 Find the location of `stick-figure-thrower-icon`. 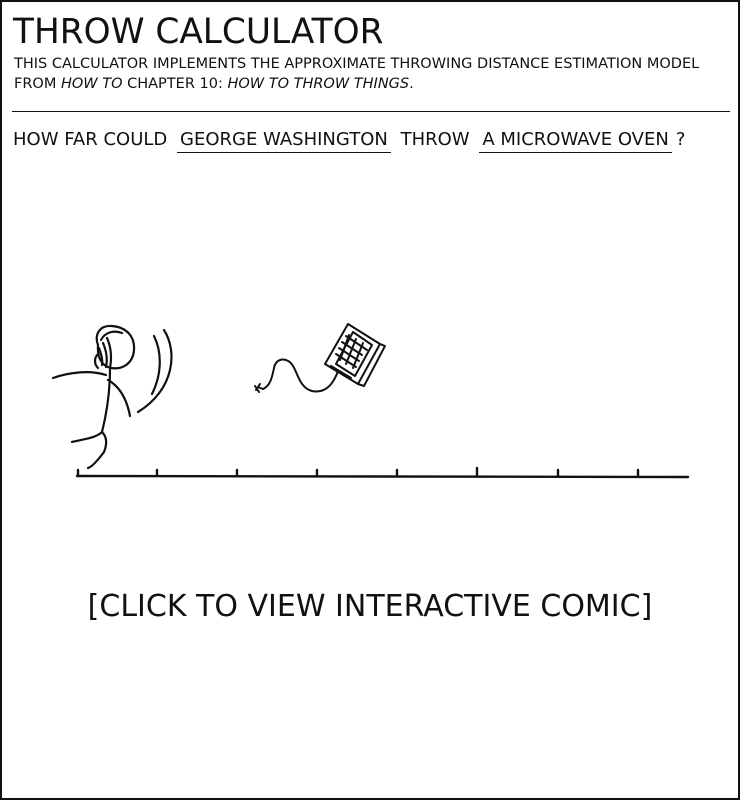

stick-figure-thrower-icon is located at coordinates (112, 397).